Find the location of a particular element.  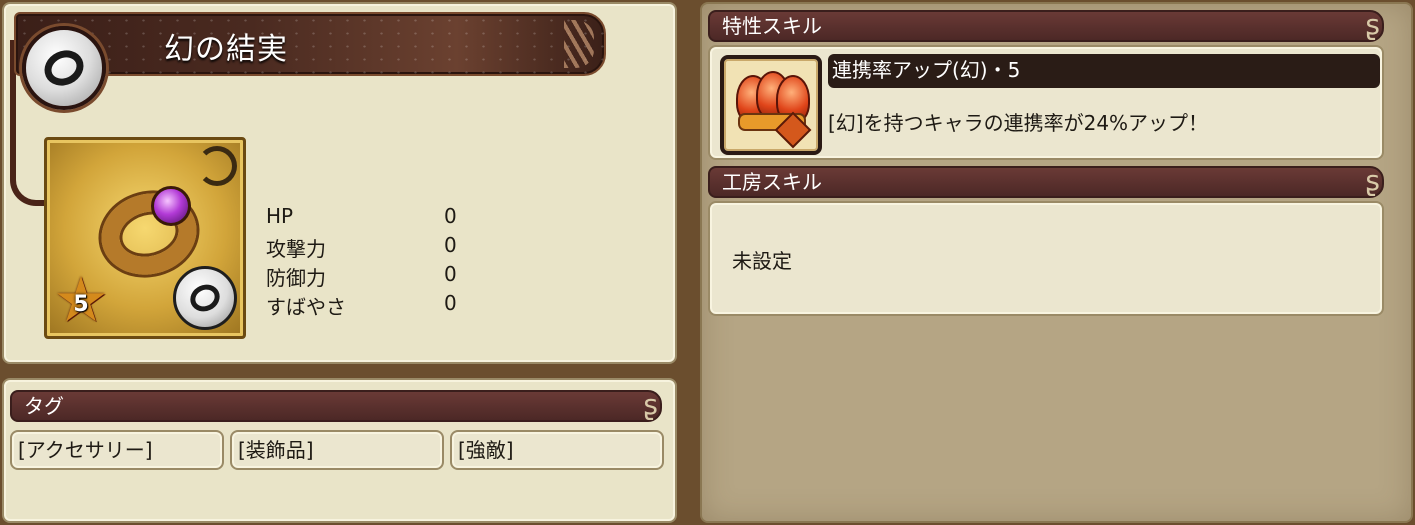

trait-skill-name: 連携率アップ(幻)・5 is located at coordinates (1104, 71).